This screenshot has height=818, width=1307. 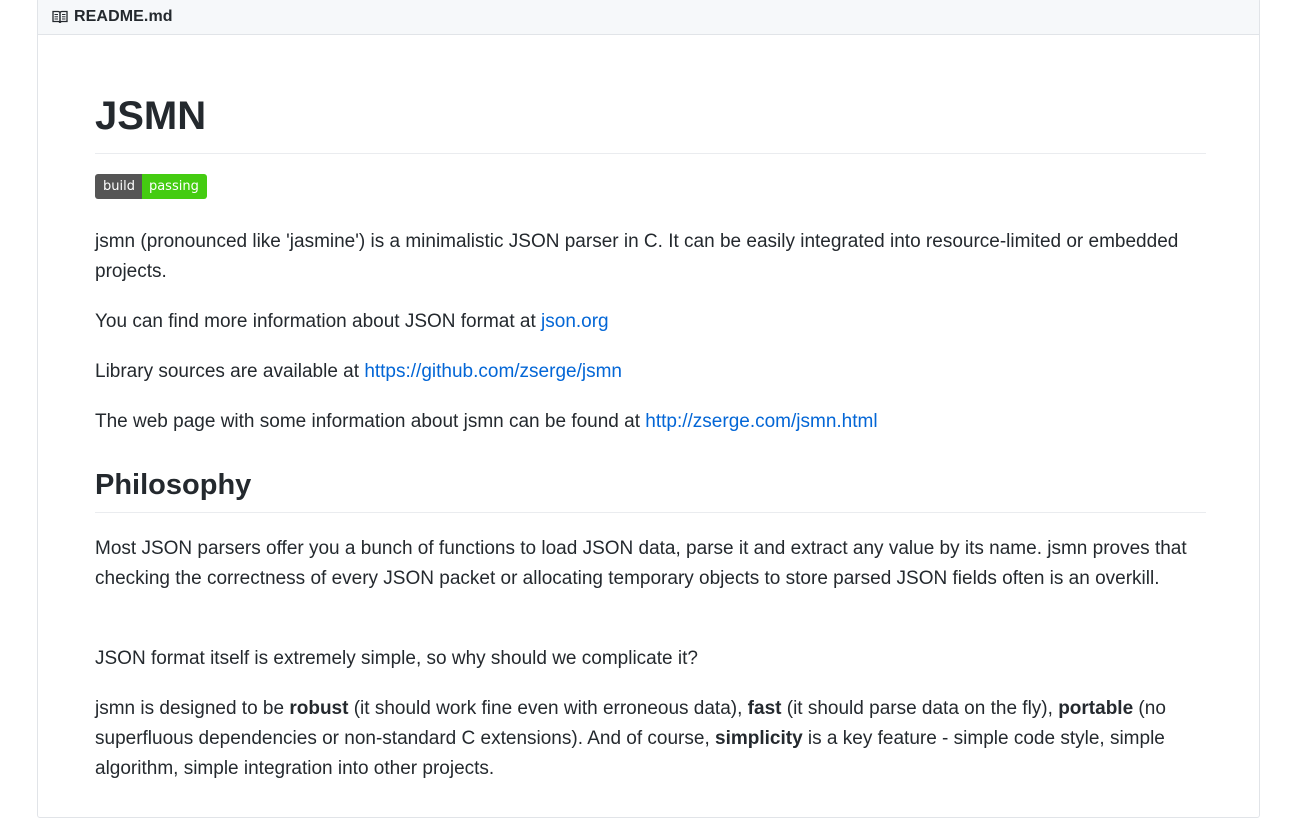 What do you see at coordinates (151, 116) in the screenshot?
I see `page-title: JSMN` at bounding box center [151, 116].